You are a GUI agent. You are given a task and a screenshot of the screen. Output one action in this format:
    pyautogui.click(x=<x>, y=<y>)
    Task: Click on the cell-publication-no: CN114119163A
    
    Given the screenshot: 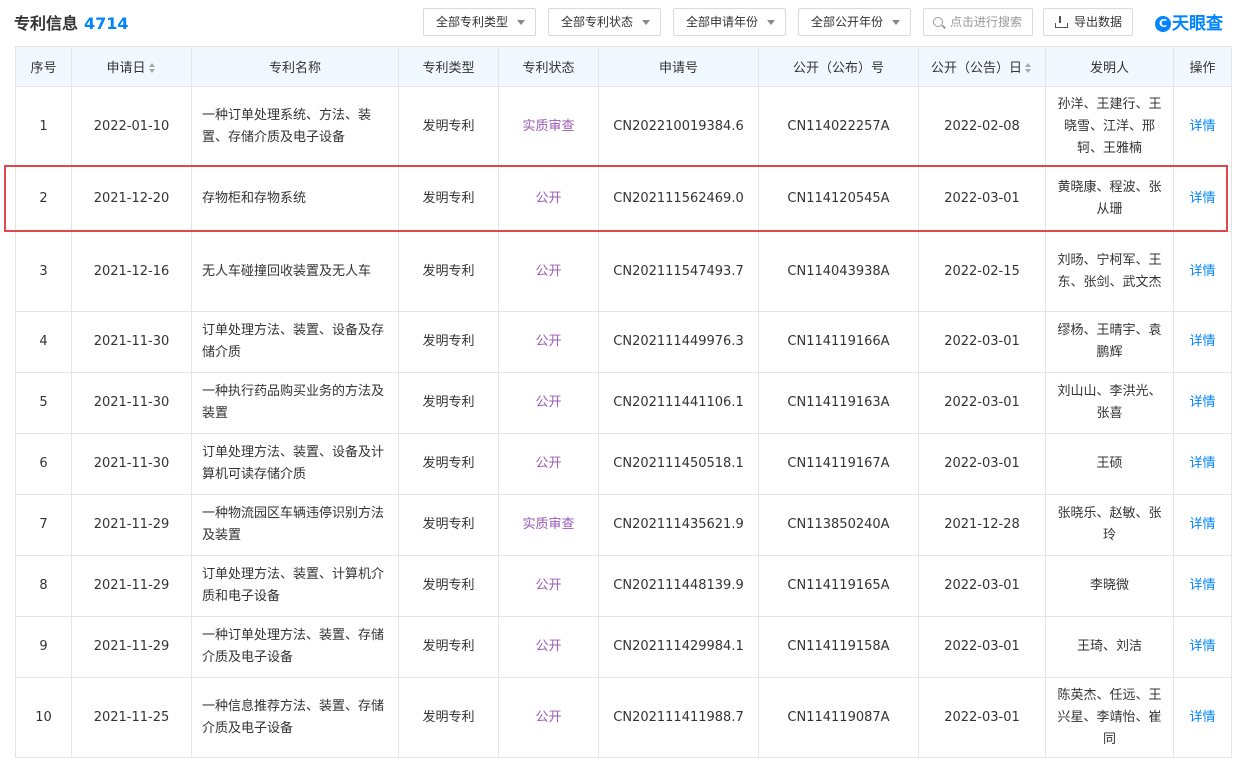 What is the action you would take?
    pyautogui.click(x=838, y=403)
    